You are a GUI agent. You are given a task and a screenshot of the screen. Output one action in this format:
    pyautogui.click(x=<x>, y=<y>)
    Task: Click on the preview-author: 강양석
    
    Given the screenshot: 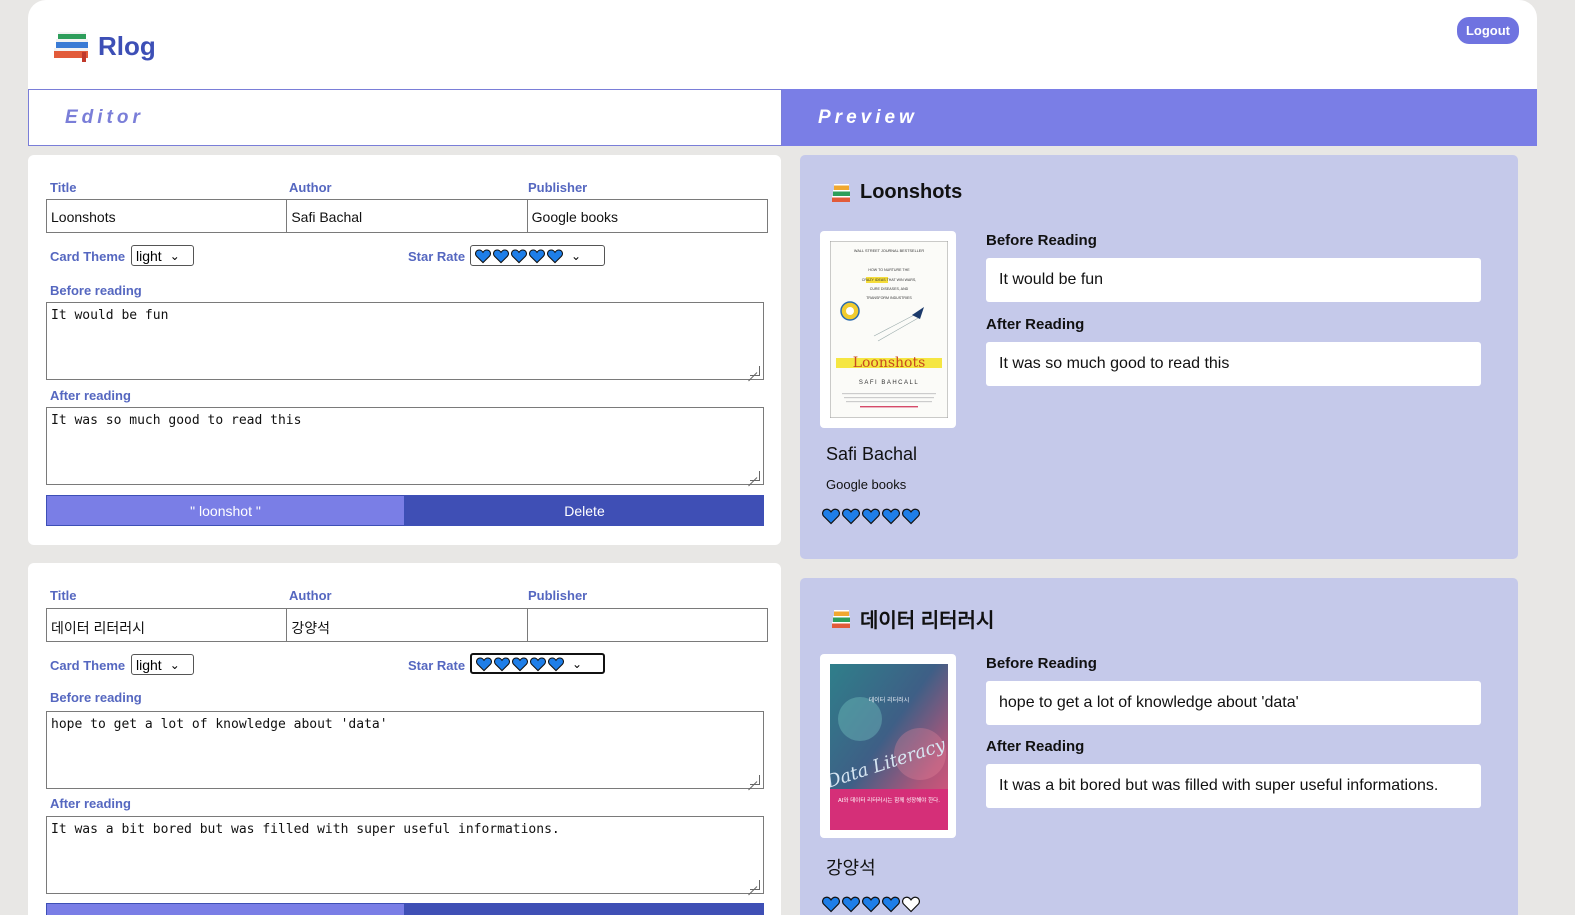 What is the action you would take?
    pyautogui.click(x=851, y=868)
    